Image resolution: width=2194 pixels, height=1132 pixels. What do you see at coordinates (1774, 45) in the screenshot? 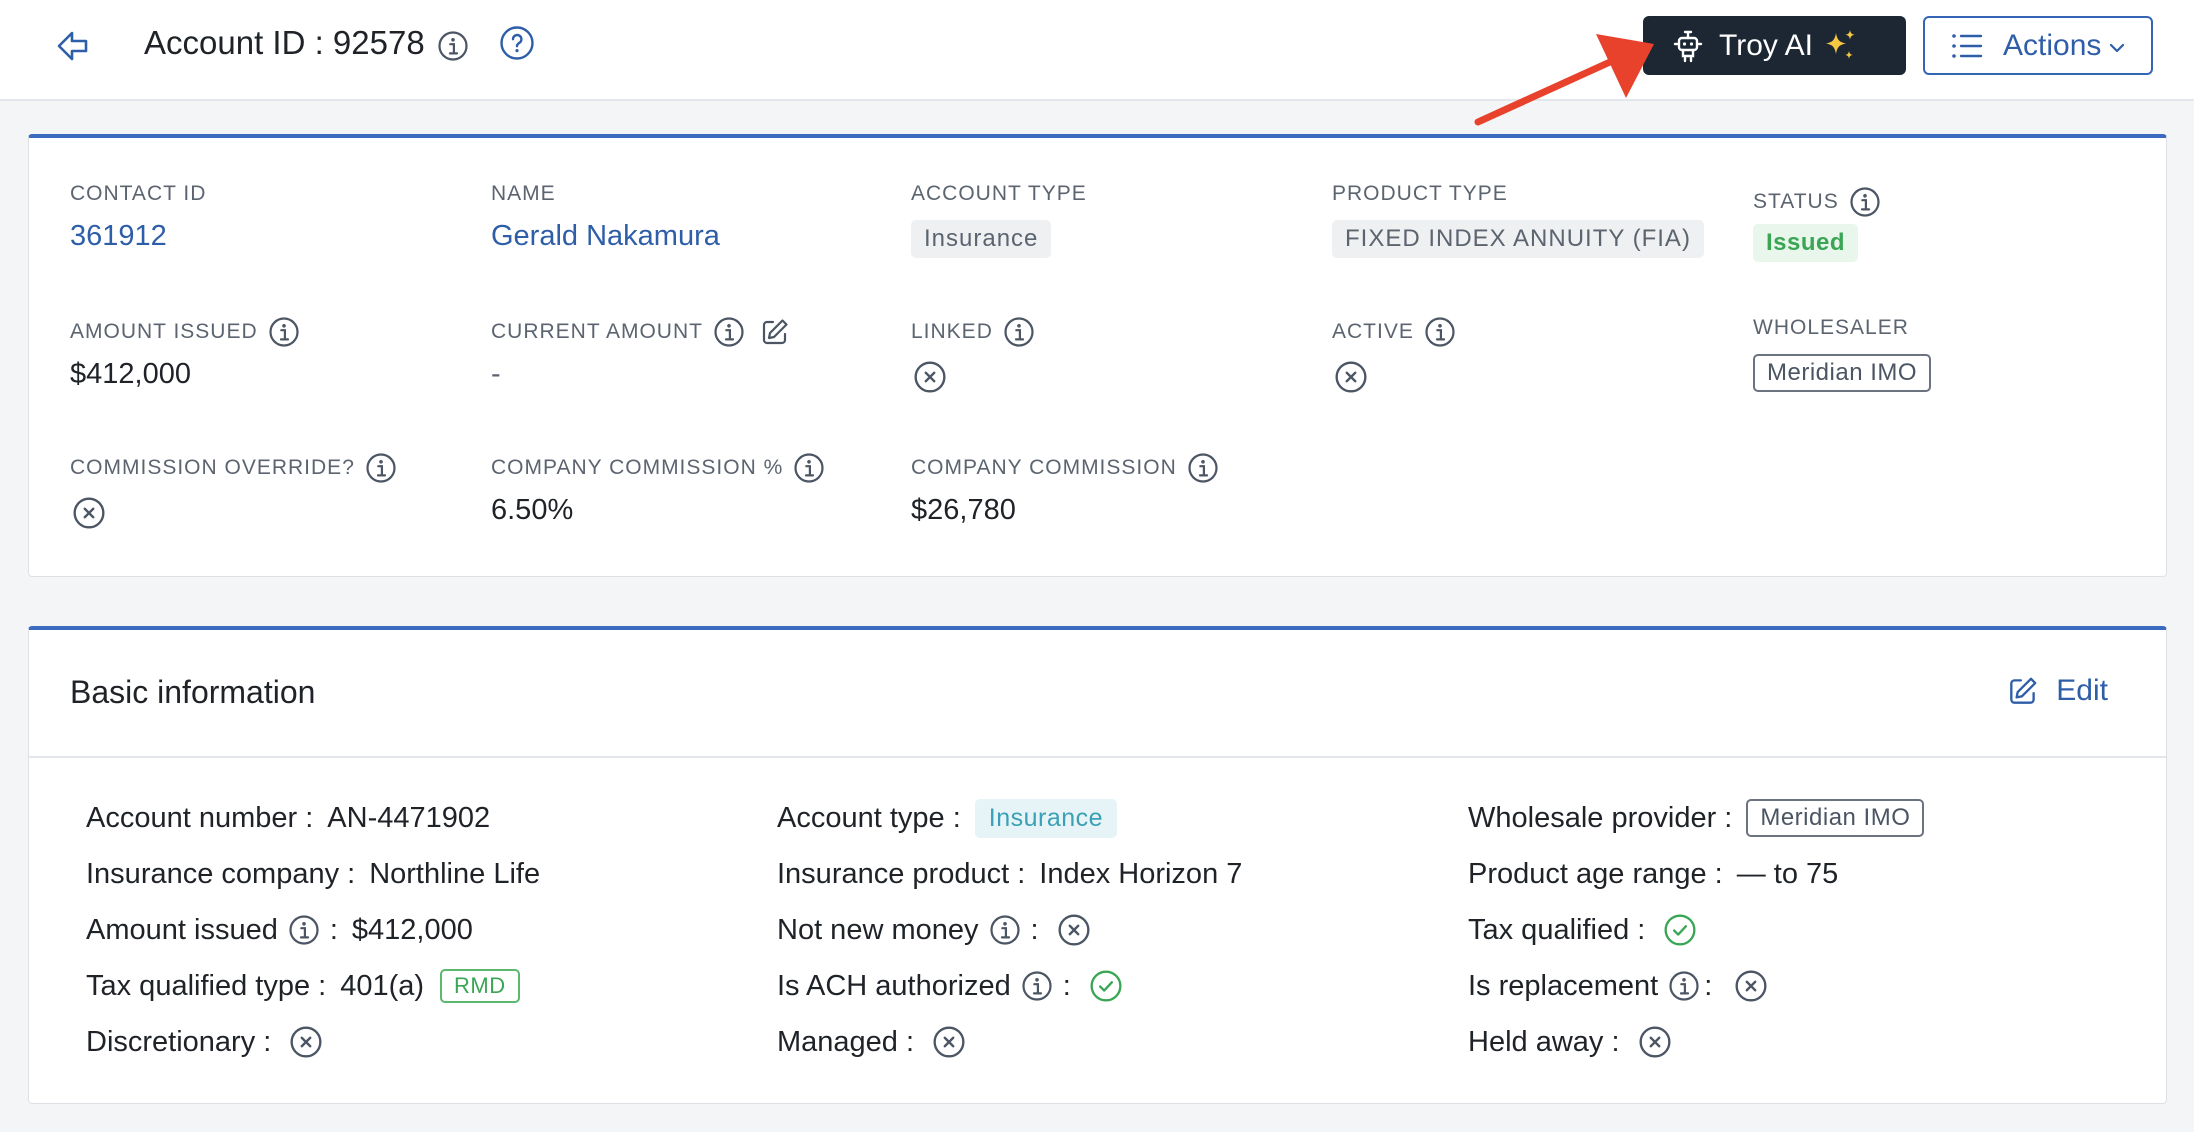
I see `troy-ai-button: Troy AI` at bounding box center [1774, 45].